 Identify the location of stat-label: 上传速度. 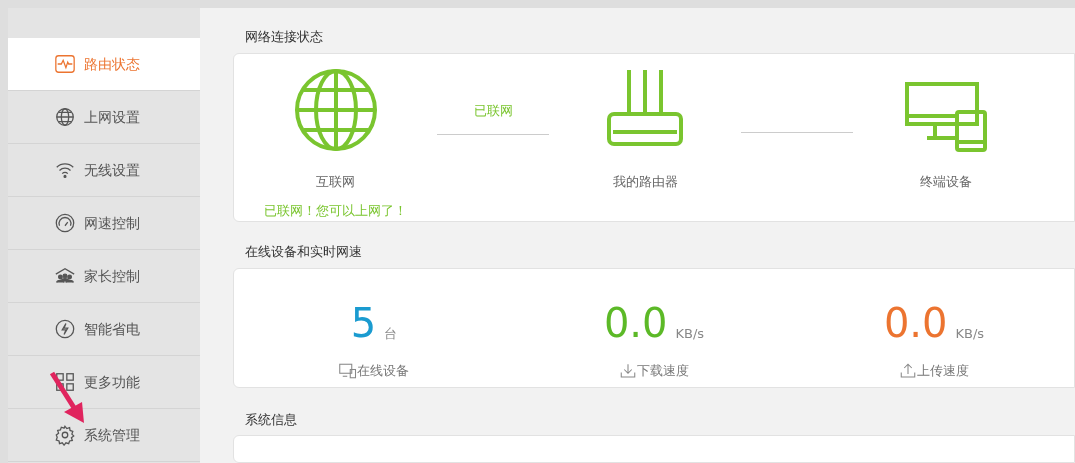
(943, 371).